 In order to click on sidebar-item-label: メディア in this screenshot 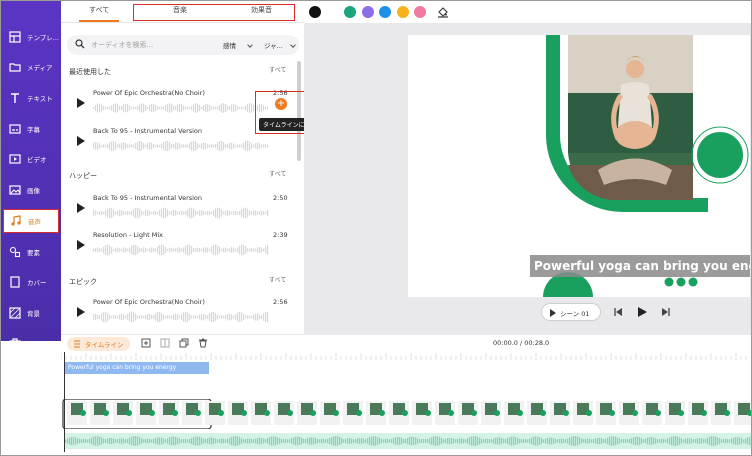, I will do `click(40, 68)`.